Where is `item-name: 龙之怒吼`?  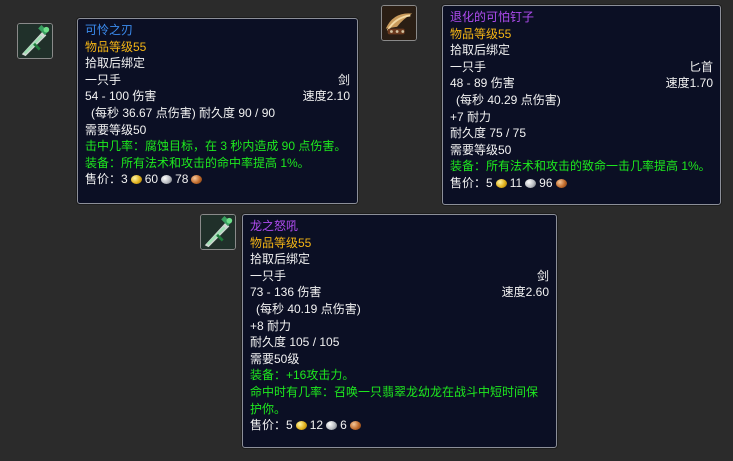
item-name: 龙之怒吼 is located at coordinates (274, 226).